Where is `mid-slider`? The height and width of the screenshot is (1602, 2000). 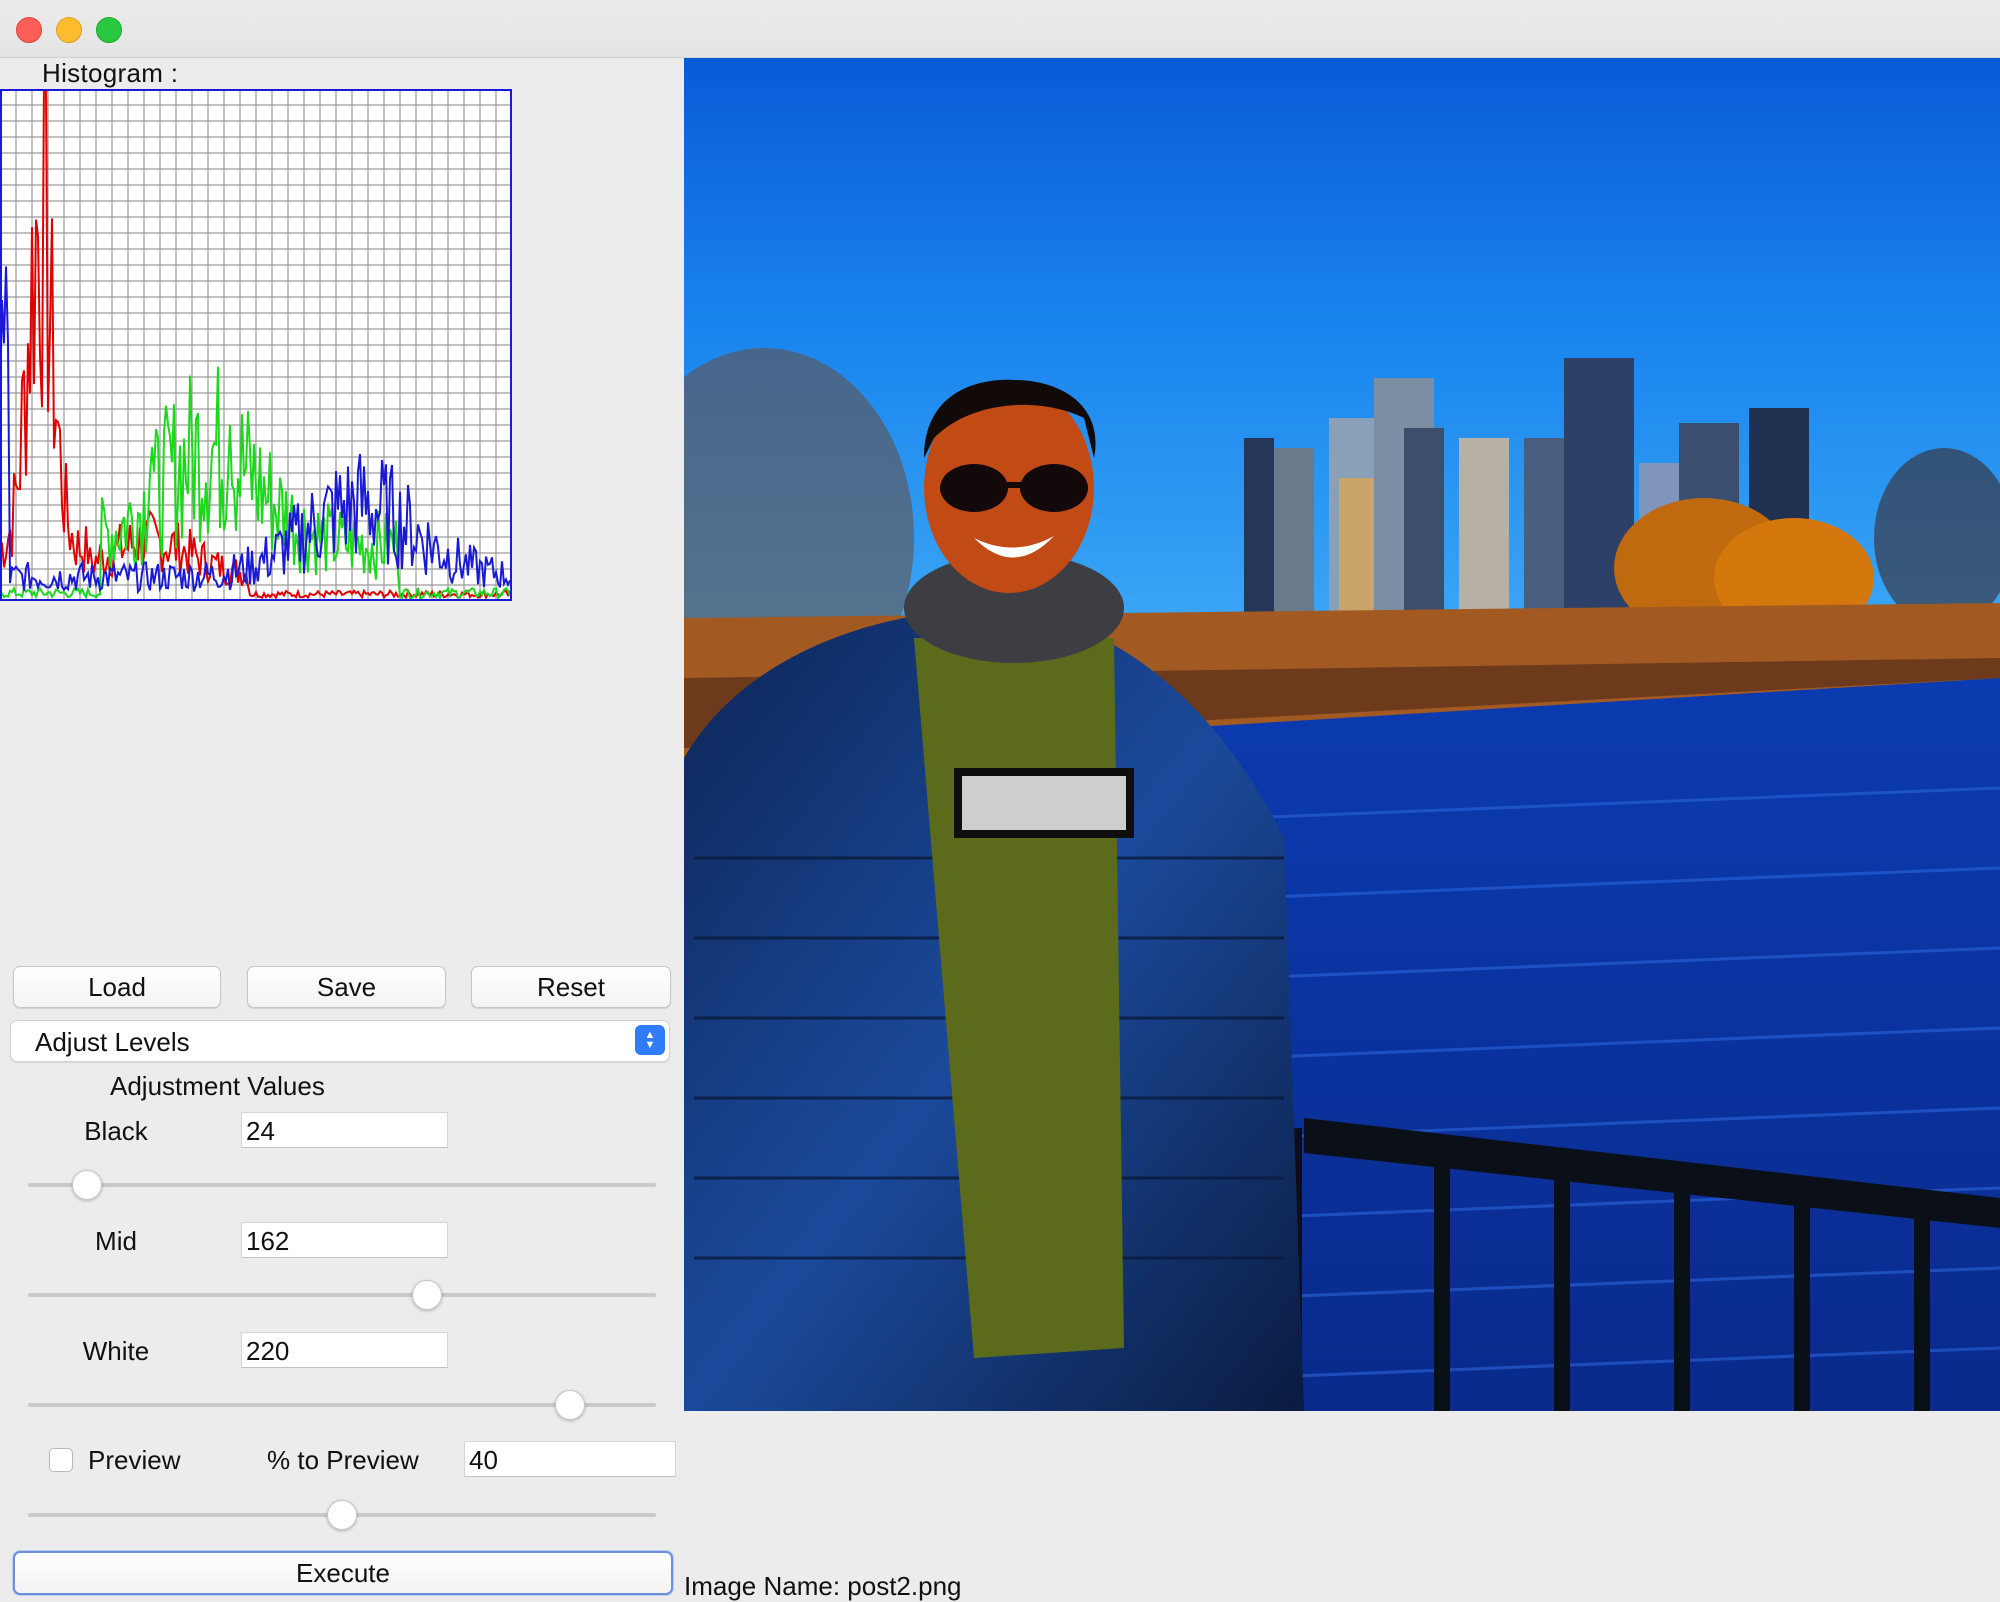 mid-slider is located at coordinates (342, 1295).